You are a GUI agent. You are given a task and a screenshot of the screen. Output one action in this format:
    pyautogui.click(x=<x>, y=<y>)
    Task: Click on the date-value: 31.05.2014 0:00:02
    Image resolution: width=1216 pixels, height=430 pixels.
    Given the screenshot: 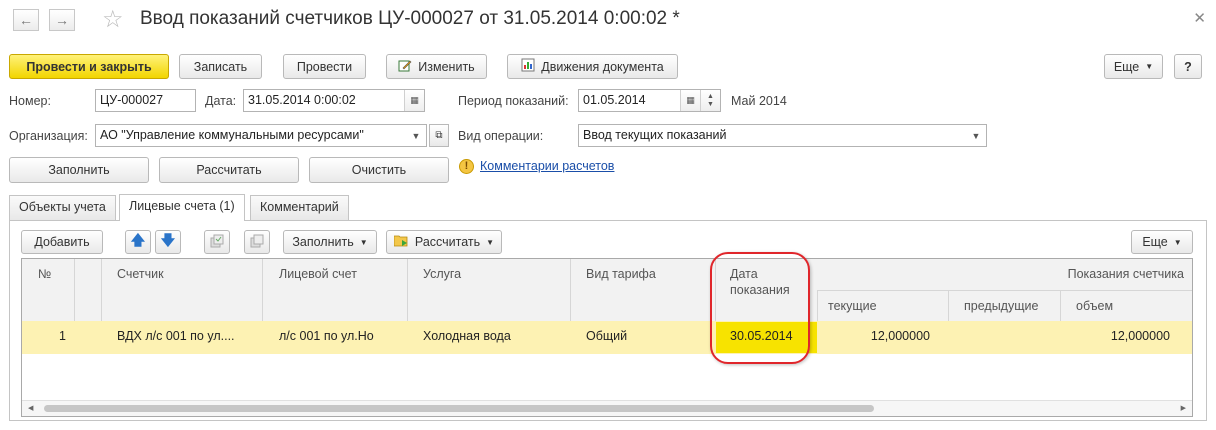 What is the action you would take?
    pyautogui.click(x=302, y=100)
    